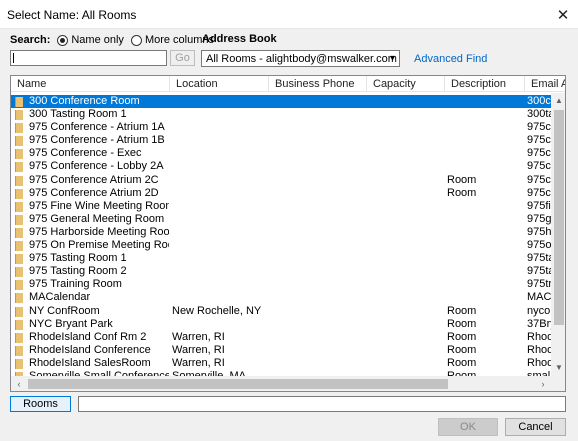 The height and width of the screenshot is (441, 578). Describe the element at coordinates (217, 310) in the screenshot. I see `cell-location: New Rochelle, NY` at that location.